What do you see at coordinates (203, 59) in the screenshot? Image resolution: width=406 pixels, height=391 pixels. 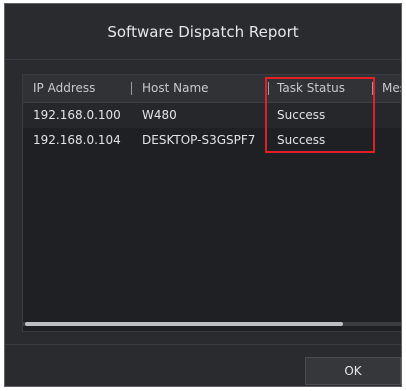 I see `title-divider` at bounding box center [203, 59].